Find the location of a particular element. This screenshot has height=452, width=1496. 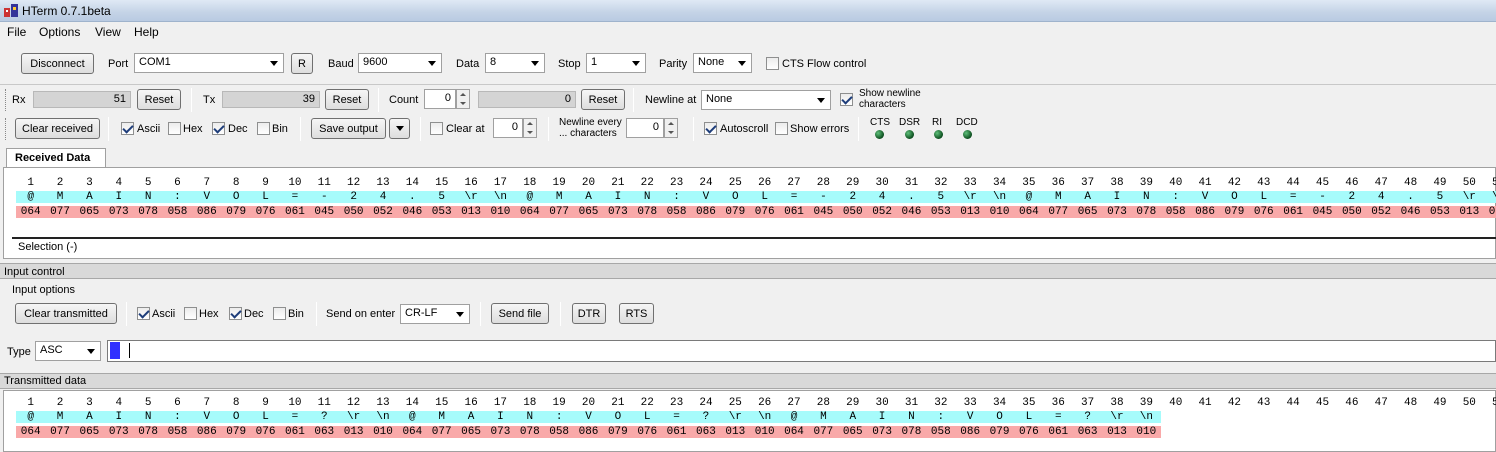

byte-index: 12 is located at coordinates (354, 183).